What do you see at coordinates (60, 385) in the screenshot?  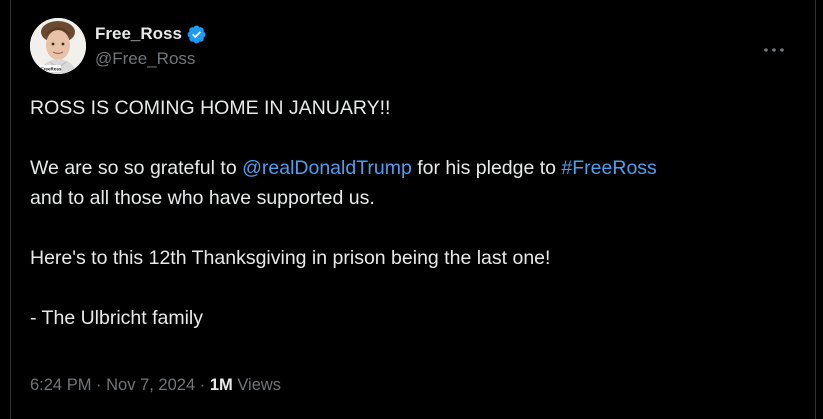 I see `tweet-time: 6:24 PM` at bounding box center [60, 385].